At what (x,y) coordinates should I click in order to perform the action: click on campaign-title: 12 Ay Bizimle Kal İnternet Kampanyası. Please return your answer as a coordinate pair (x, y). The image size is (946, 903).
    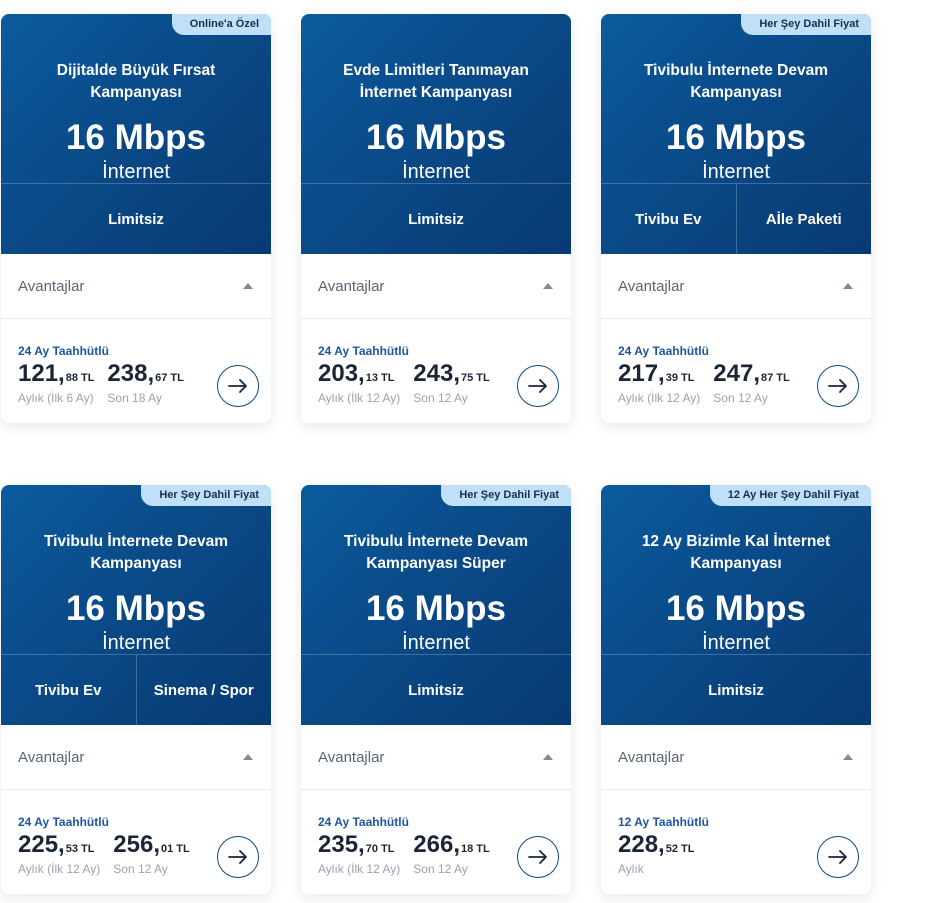
    Looking at the image, I should click on (736, 552).